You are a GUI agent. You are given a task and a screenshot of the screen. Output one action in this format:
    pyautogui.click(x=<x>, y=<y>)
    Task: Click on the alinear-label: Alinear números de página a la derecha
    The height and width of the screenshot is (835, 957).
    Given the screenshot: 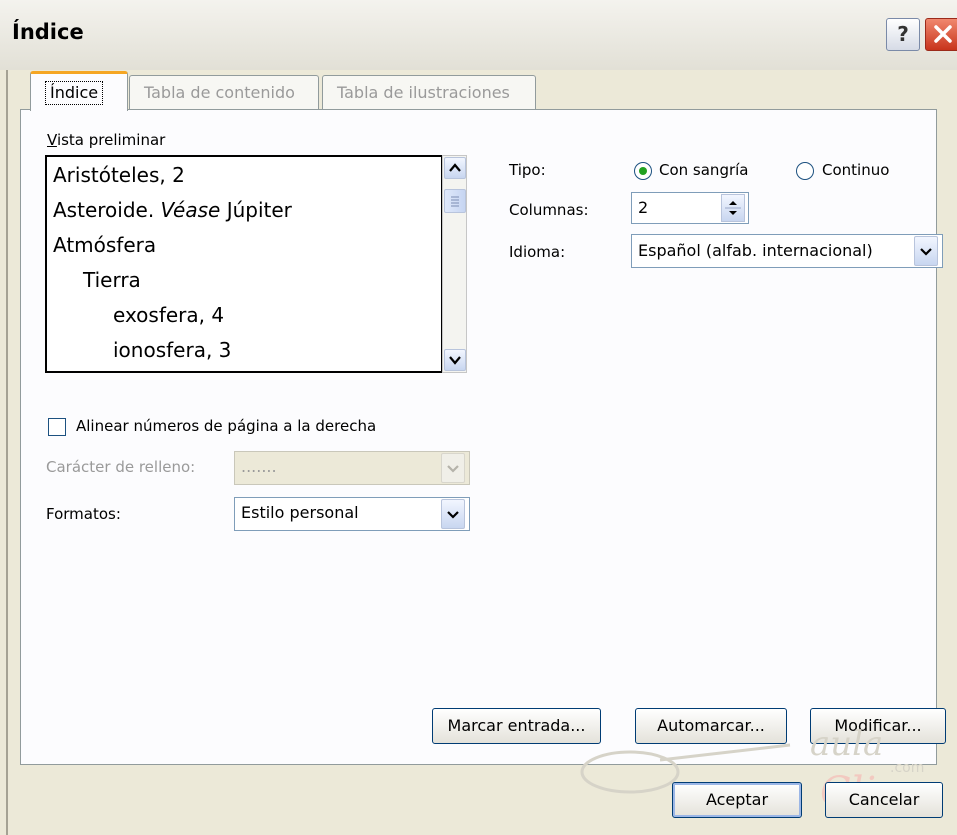 What is the action you would take?
    pyautogui.click(x=226, y=426)
    